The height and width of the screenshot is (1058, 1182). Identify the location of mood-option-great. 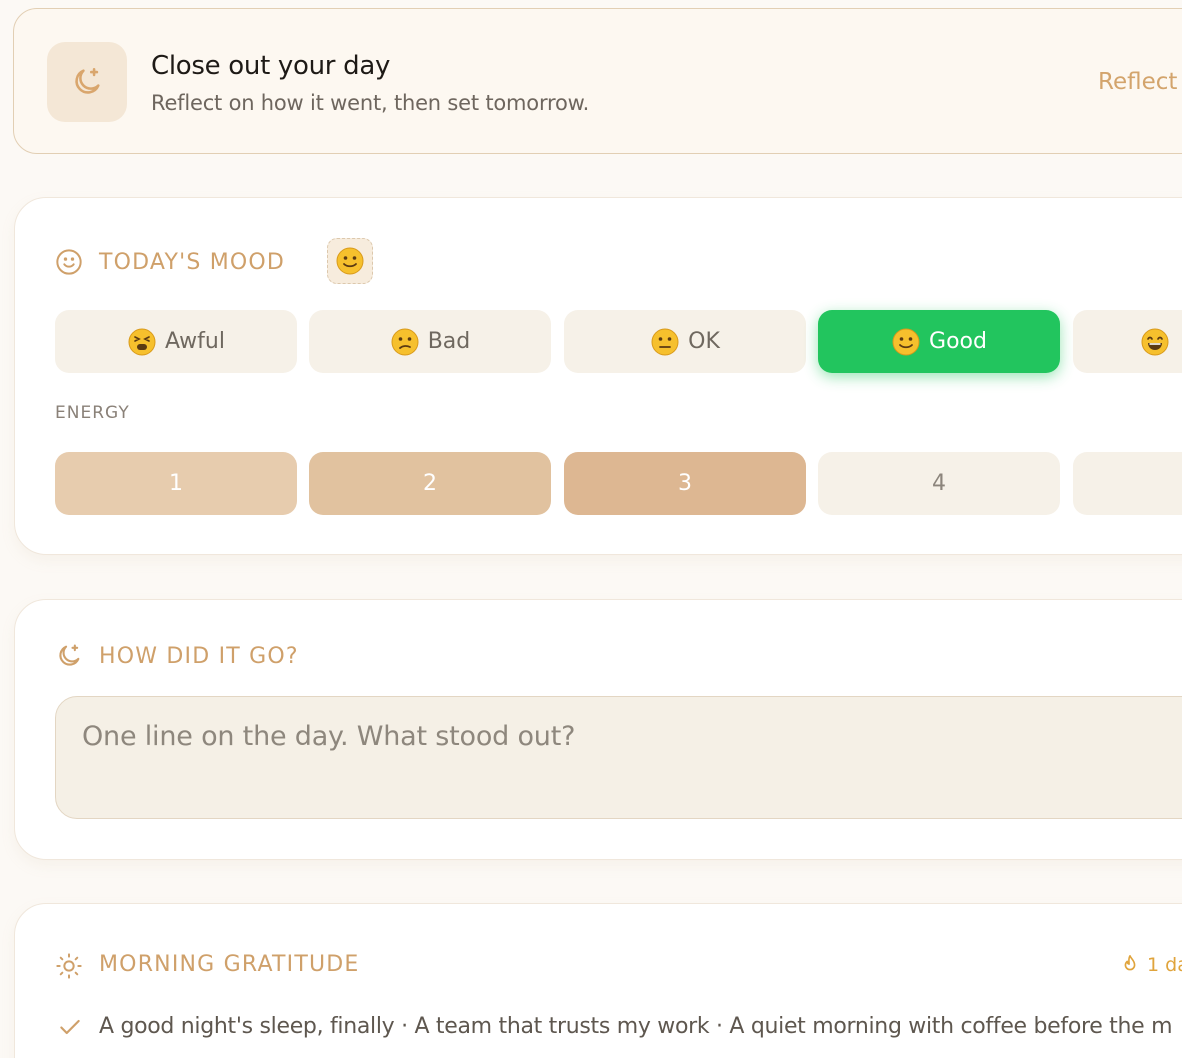
(1127, 341).